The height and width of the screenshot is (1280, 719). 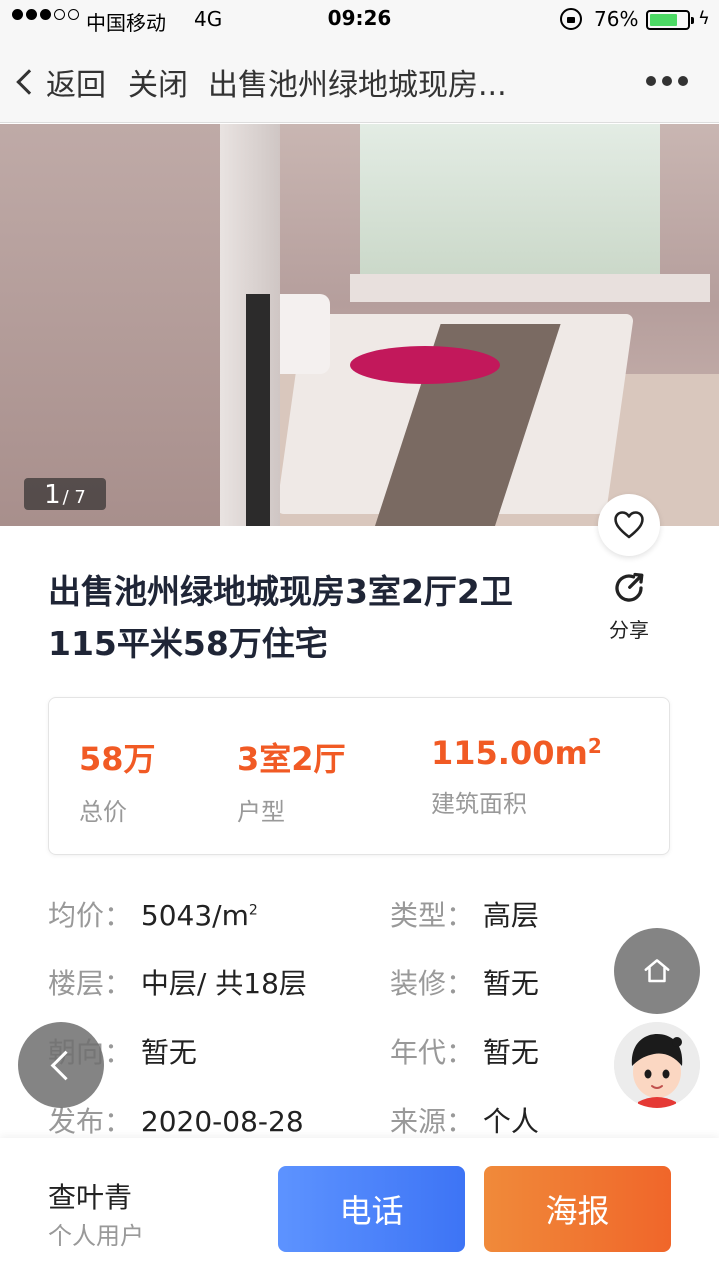 What do you see at coordinates (670, 20) in the screenshot?
I see `battery-icon` at bounding box center [670, 20].